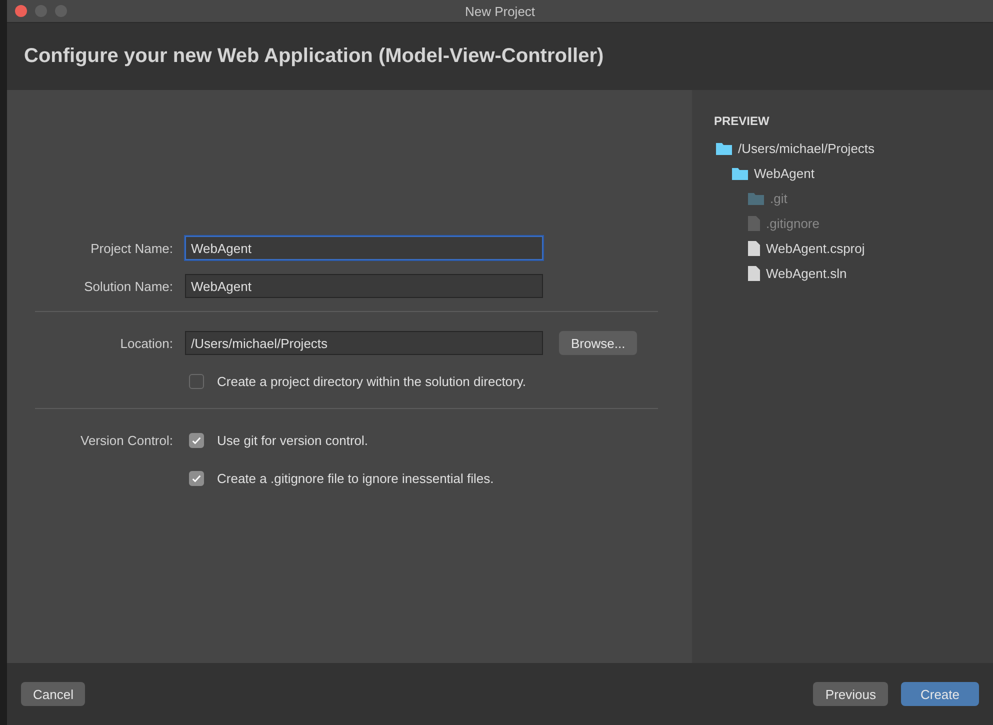  I want to click on field-label: Project Name:, so click(132, 248).